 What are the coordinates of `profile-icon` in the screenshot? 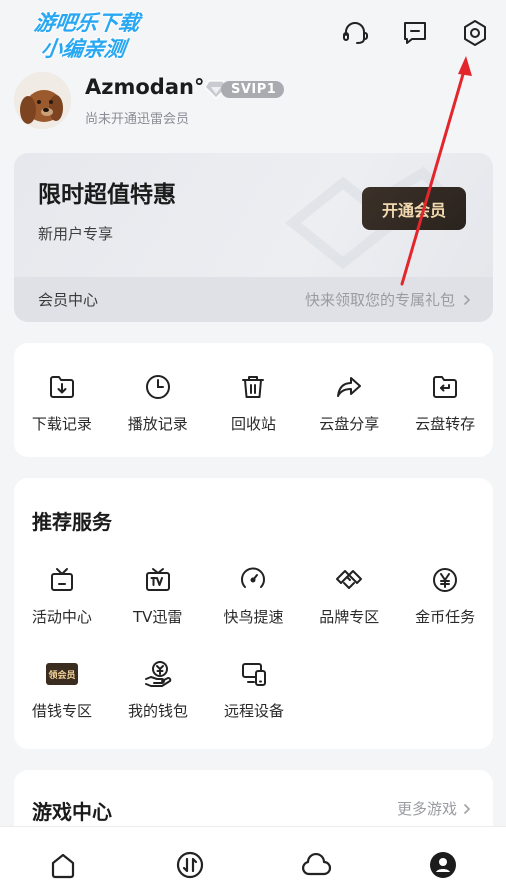 It's located at (442, 864).